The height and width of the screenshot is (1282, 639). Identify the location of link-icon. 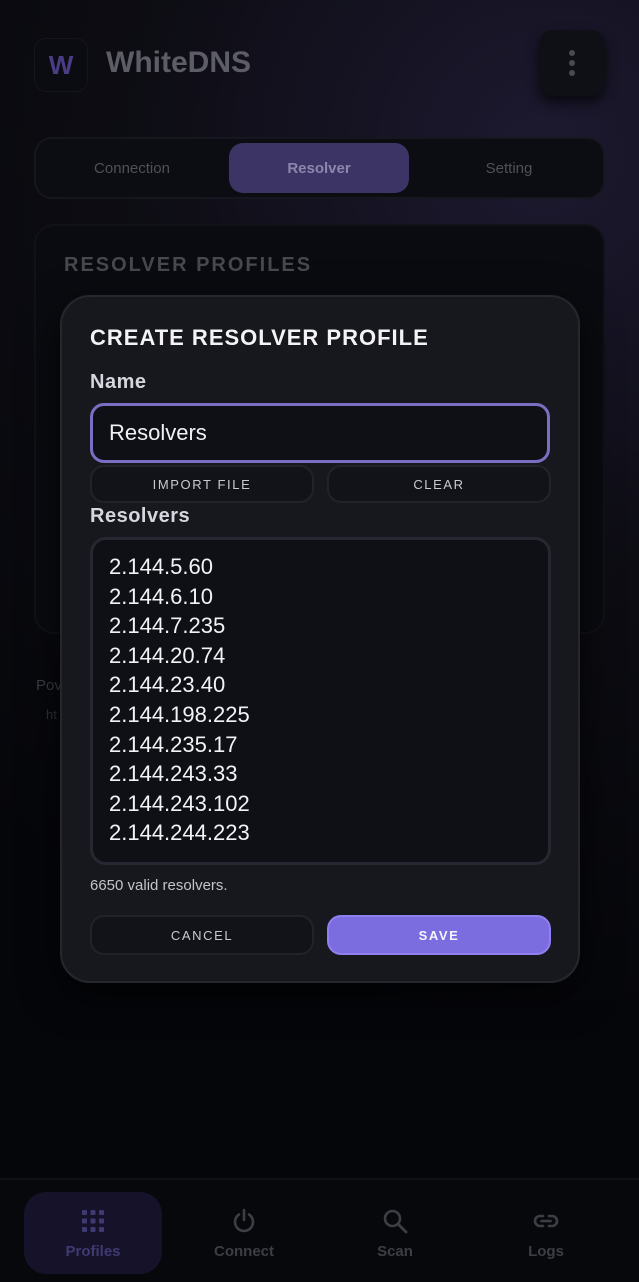
(546, 1220).